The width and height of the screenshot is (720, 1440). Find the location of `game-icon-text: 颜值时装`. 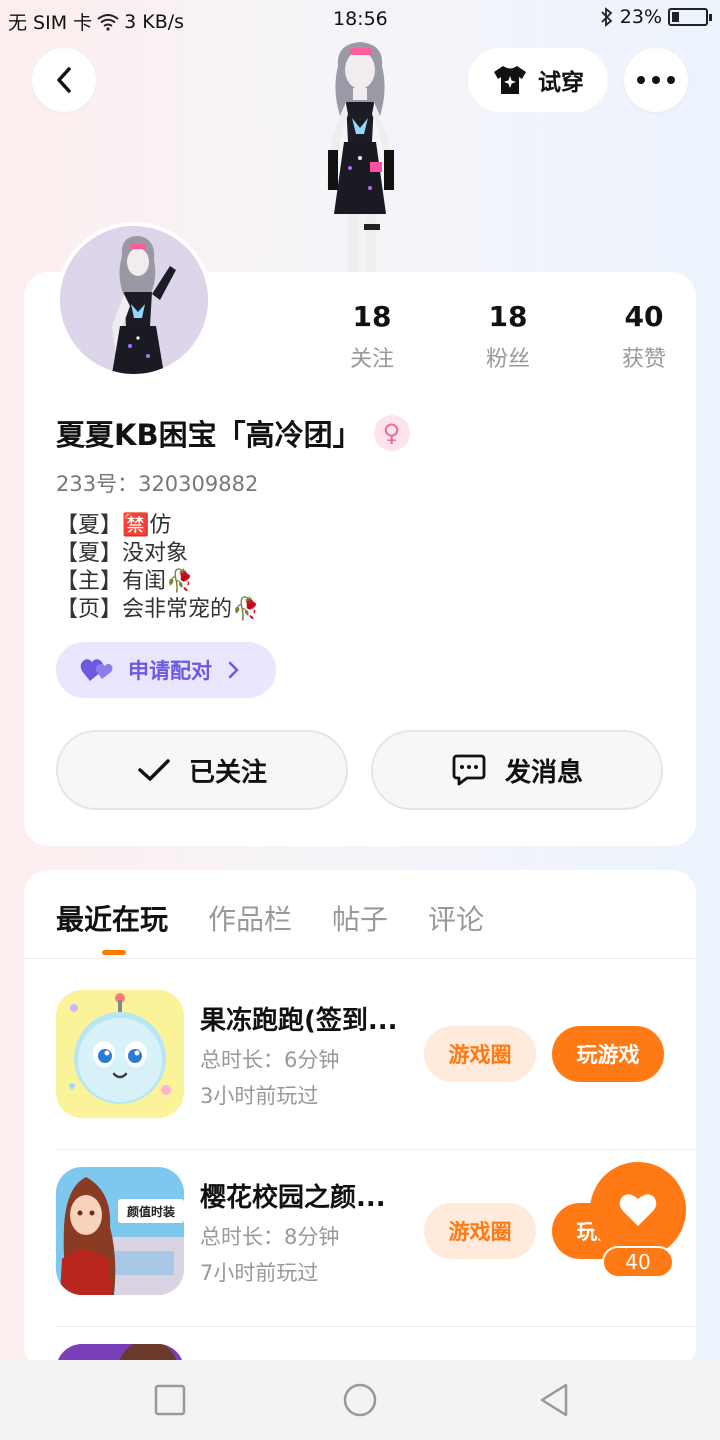

game-icon-text: 颜值时装 is located at coordinates (150, 1212).